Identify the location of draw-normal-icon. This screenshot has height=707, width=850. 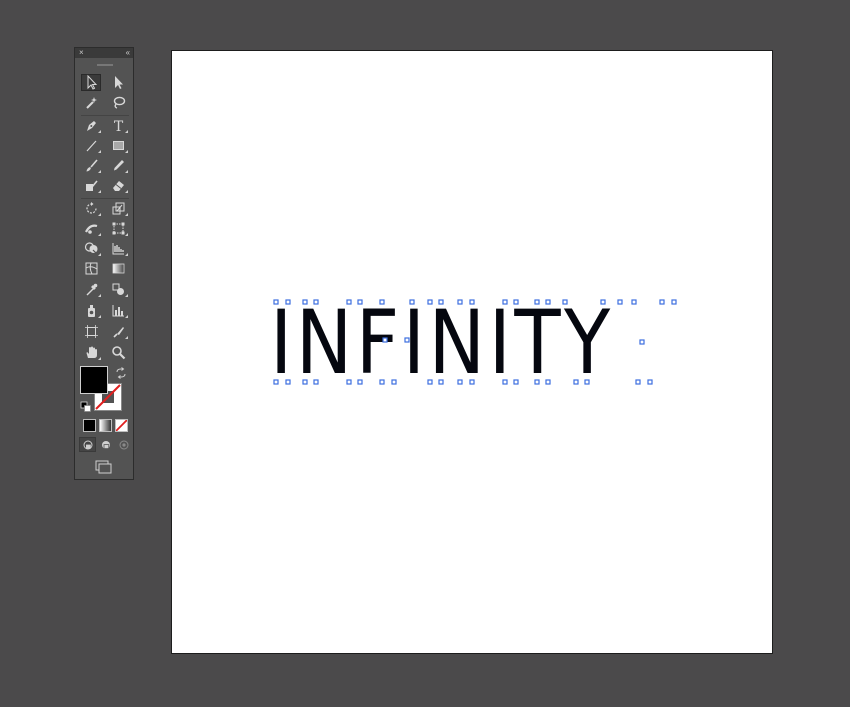
(87, 444).